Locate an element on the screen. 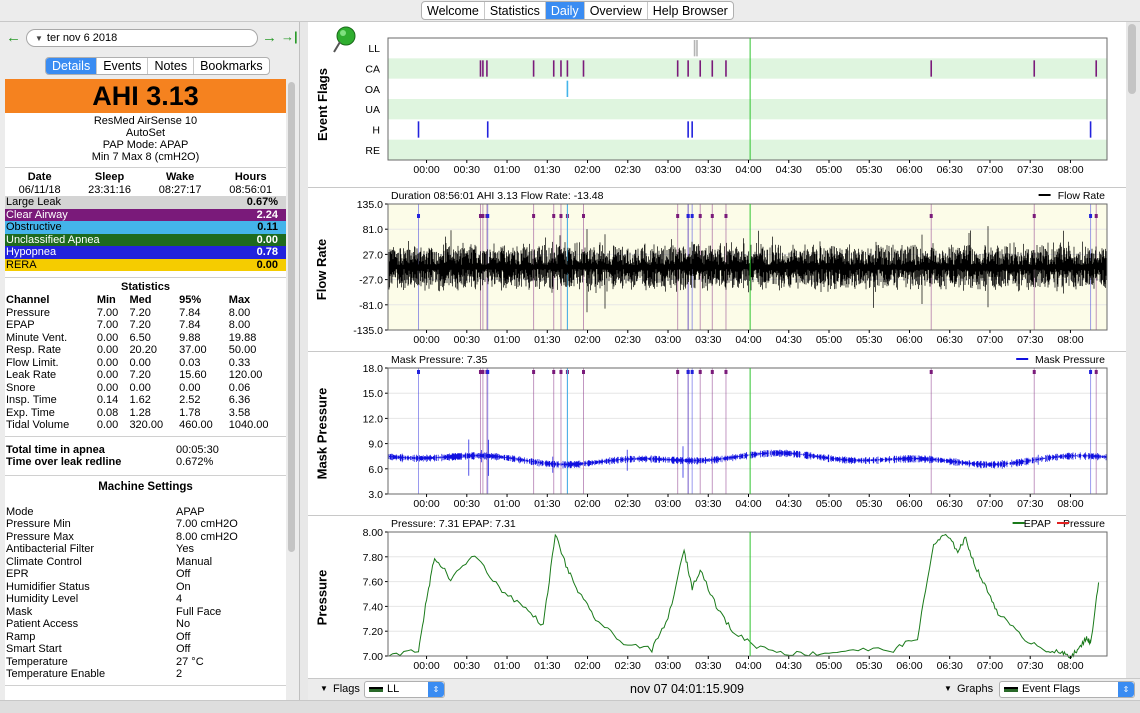 The height and width of the screenshot is (713, 1140). statistics-cell: Tidal Volume is located at coordinates (38, 425).